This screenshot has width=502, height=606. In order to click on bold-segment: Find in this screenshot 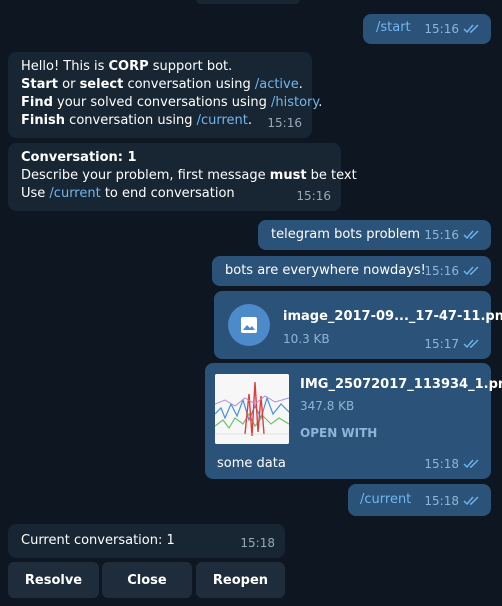, I will do `click(37, 102)`.